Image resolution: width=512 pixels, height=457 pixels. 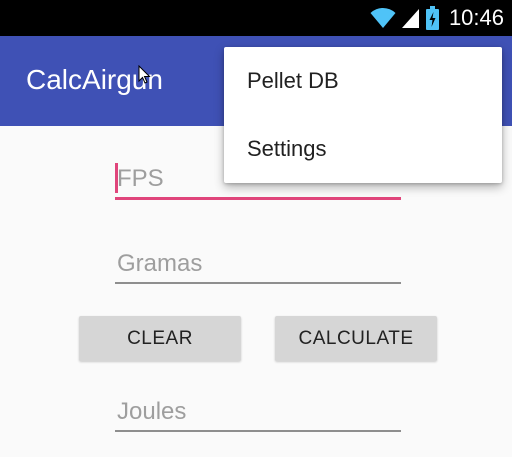 What do you see at coordinates (356, 338) in the screenshot?
I see `calculate-button: CALCULATE` at bounding box center [356, 338].